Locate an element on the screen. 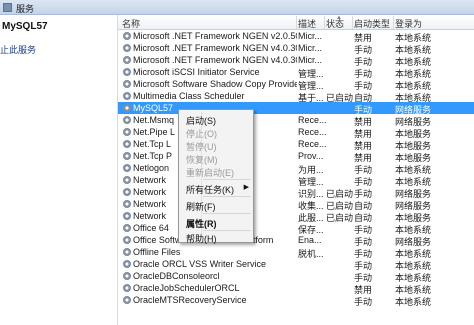  service-name-cell: OracleDBConsoleorcl is located at coordinates (176, 276).